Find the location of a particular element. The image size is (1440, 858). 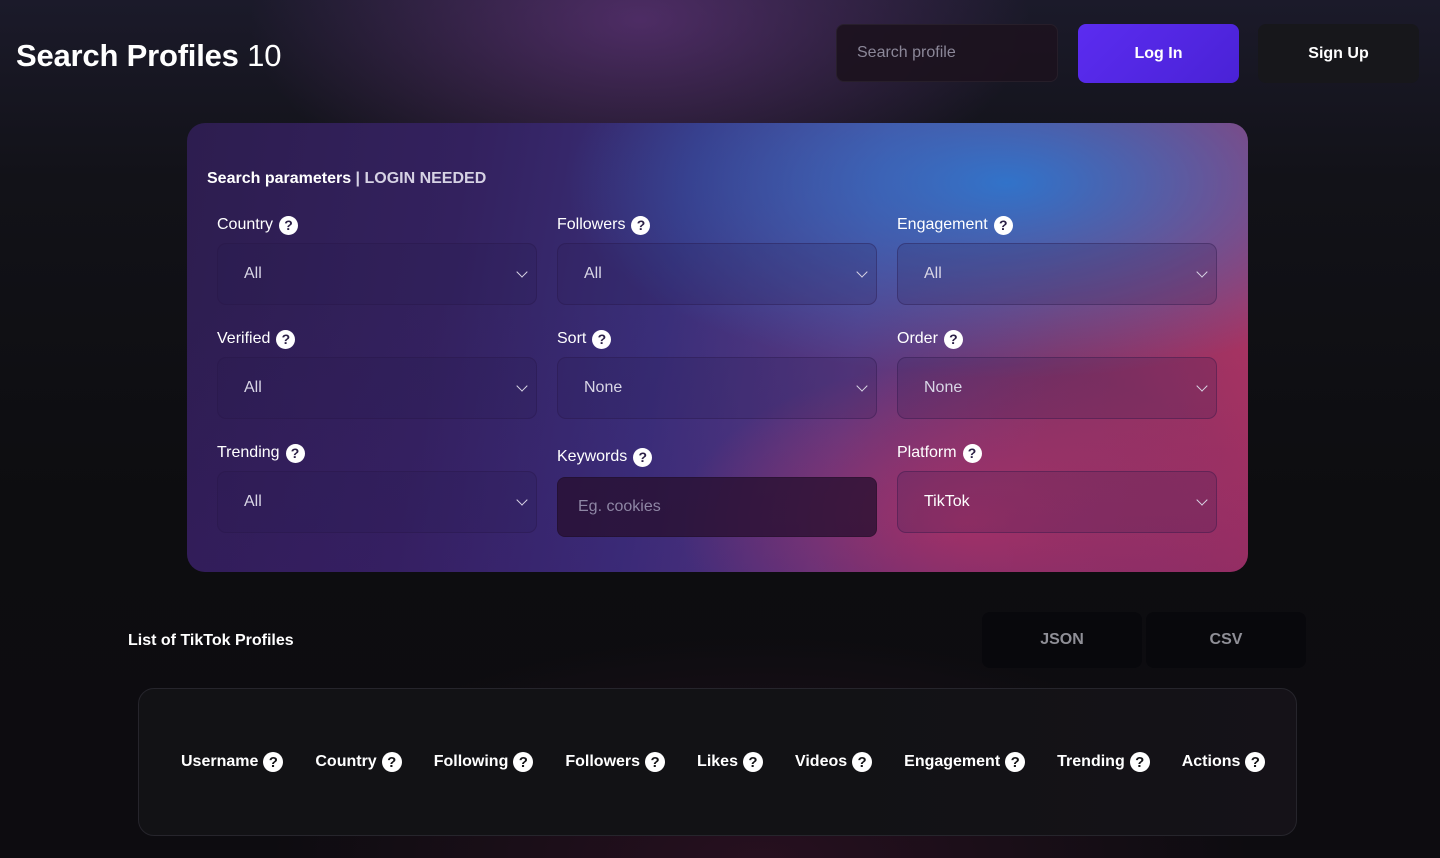

column-header-following: Following? is located at coordinates (484, 762).